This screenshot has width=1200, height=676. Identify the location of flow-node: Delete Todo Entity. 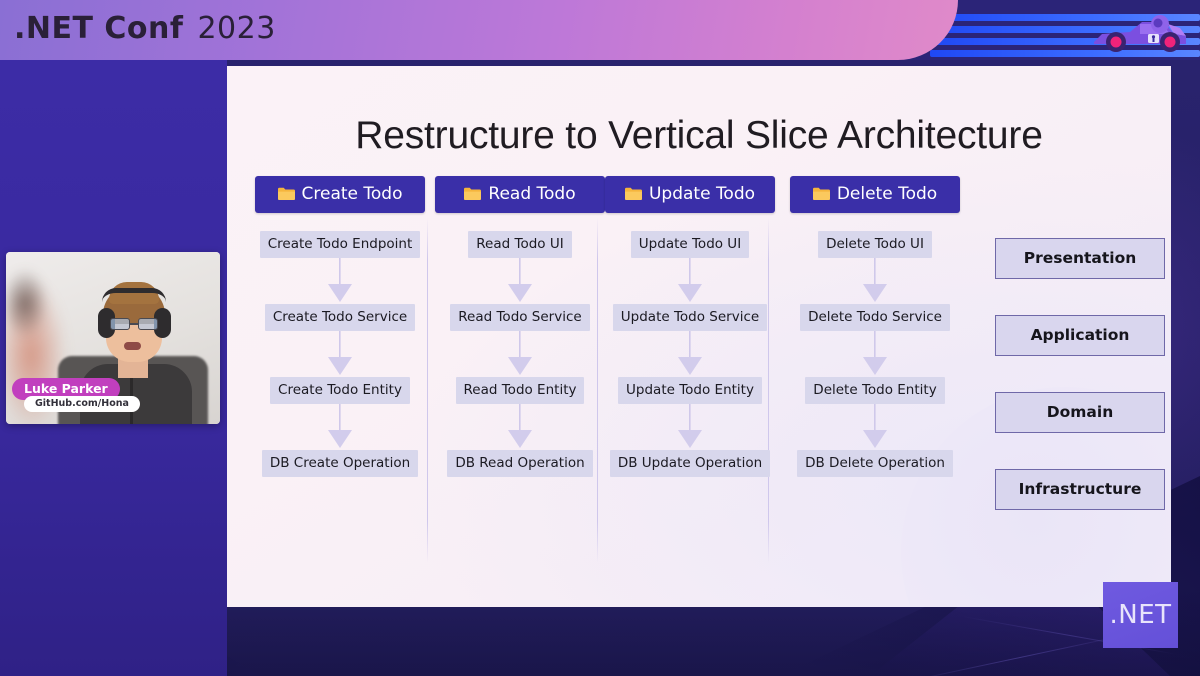
(875, 390).